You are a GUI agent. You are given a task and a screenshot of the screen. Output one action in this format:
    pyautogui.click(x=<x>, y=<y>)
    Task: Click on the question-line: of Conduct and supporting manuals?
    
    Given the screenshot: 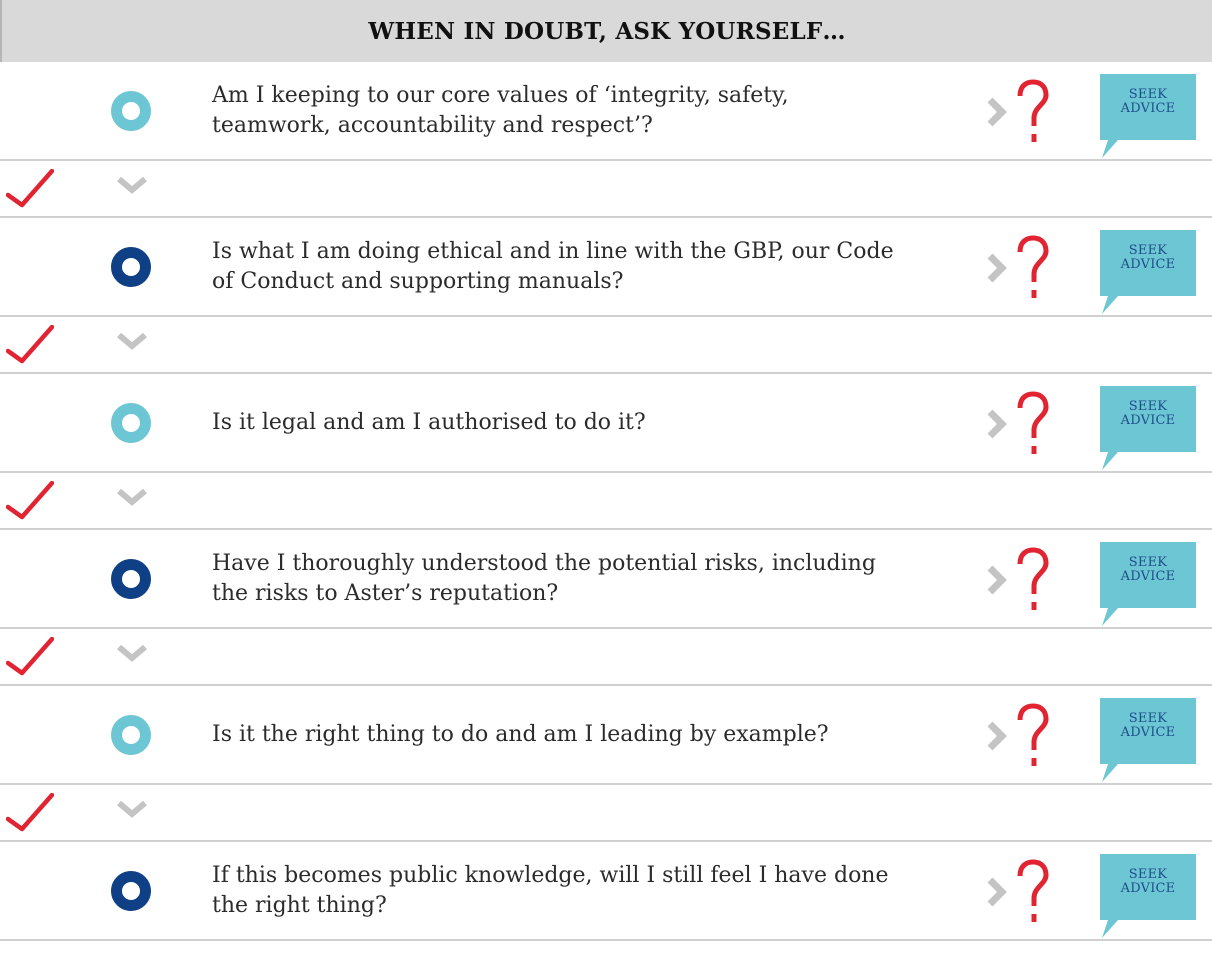 What is the action you would take?
    pyautogui.click(x=418, y=281)
    